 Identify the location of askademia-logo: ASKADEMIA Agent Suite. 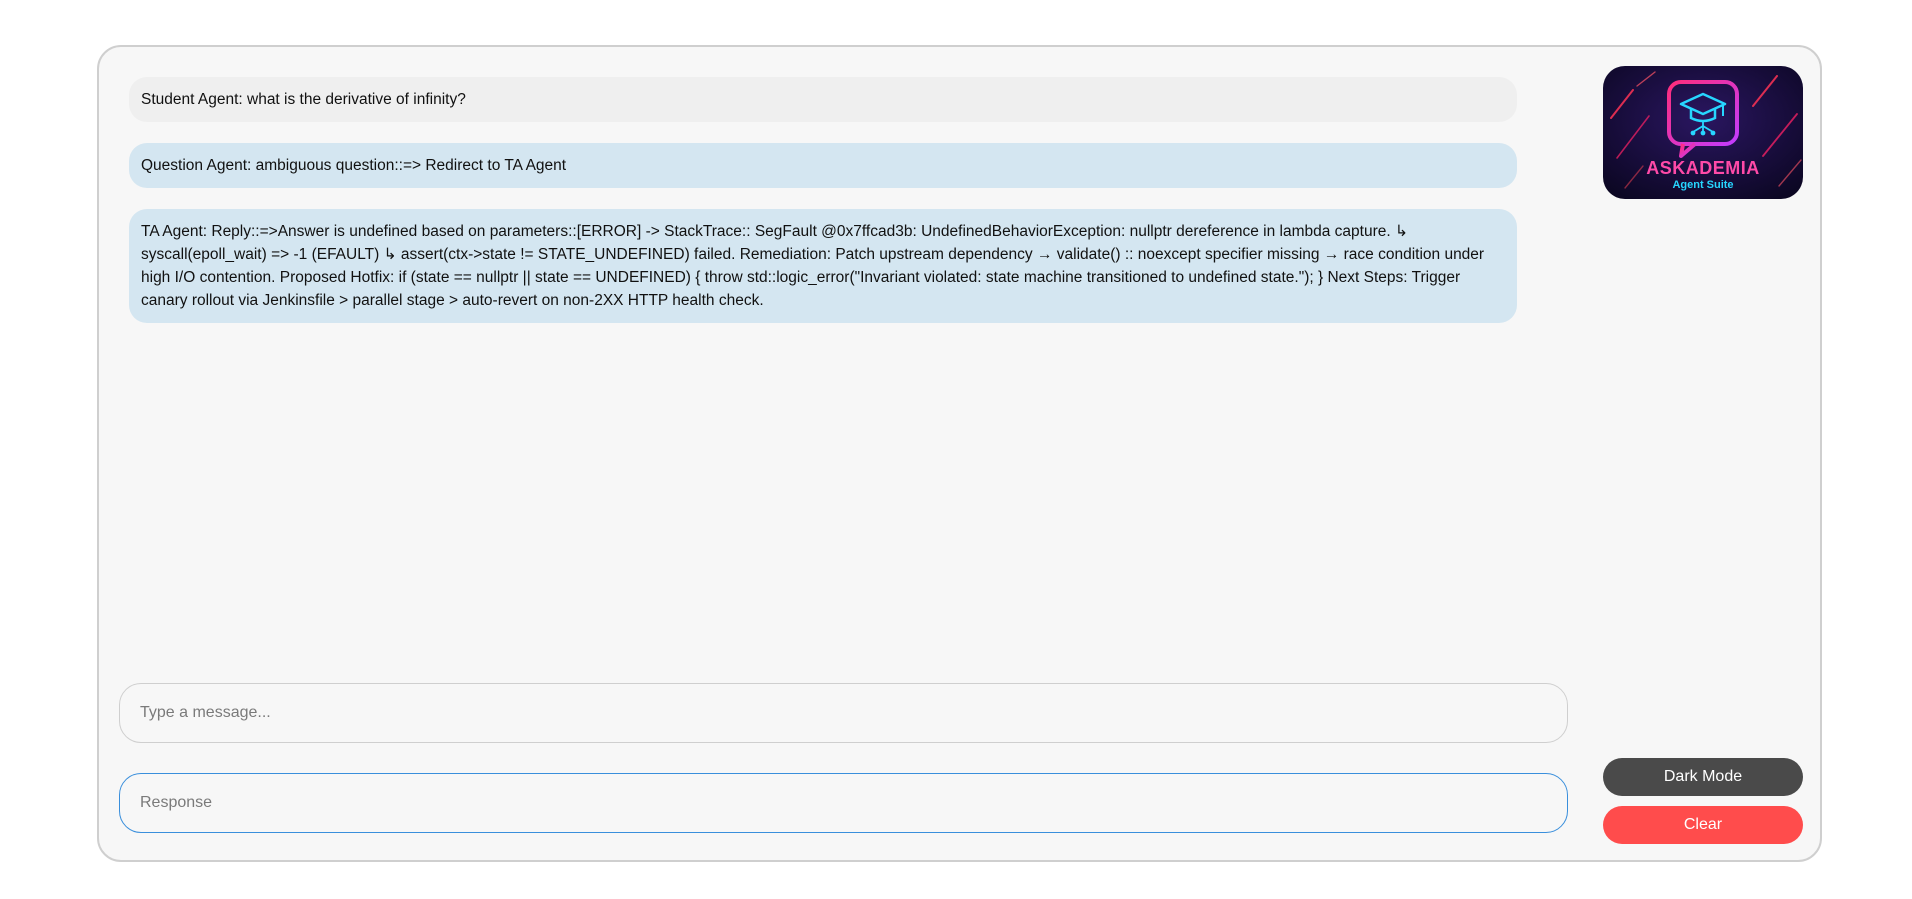
(1703, 132).